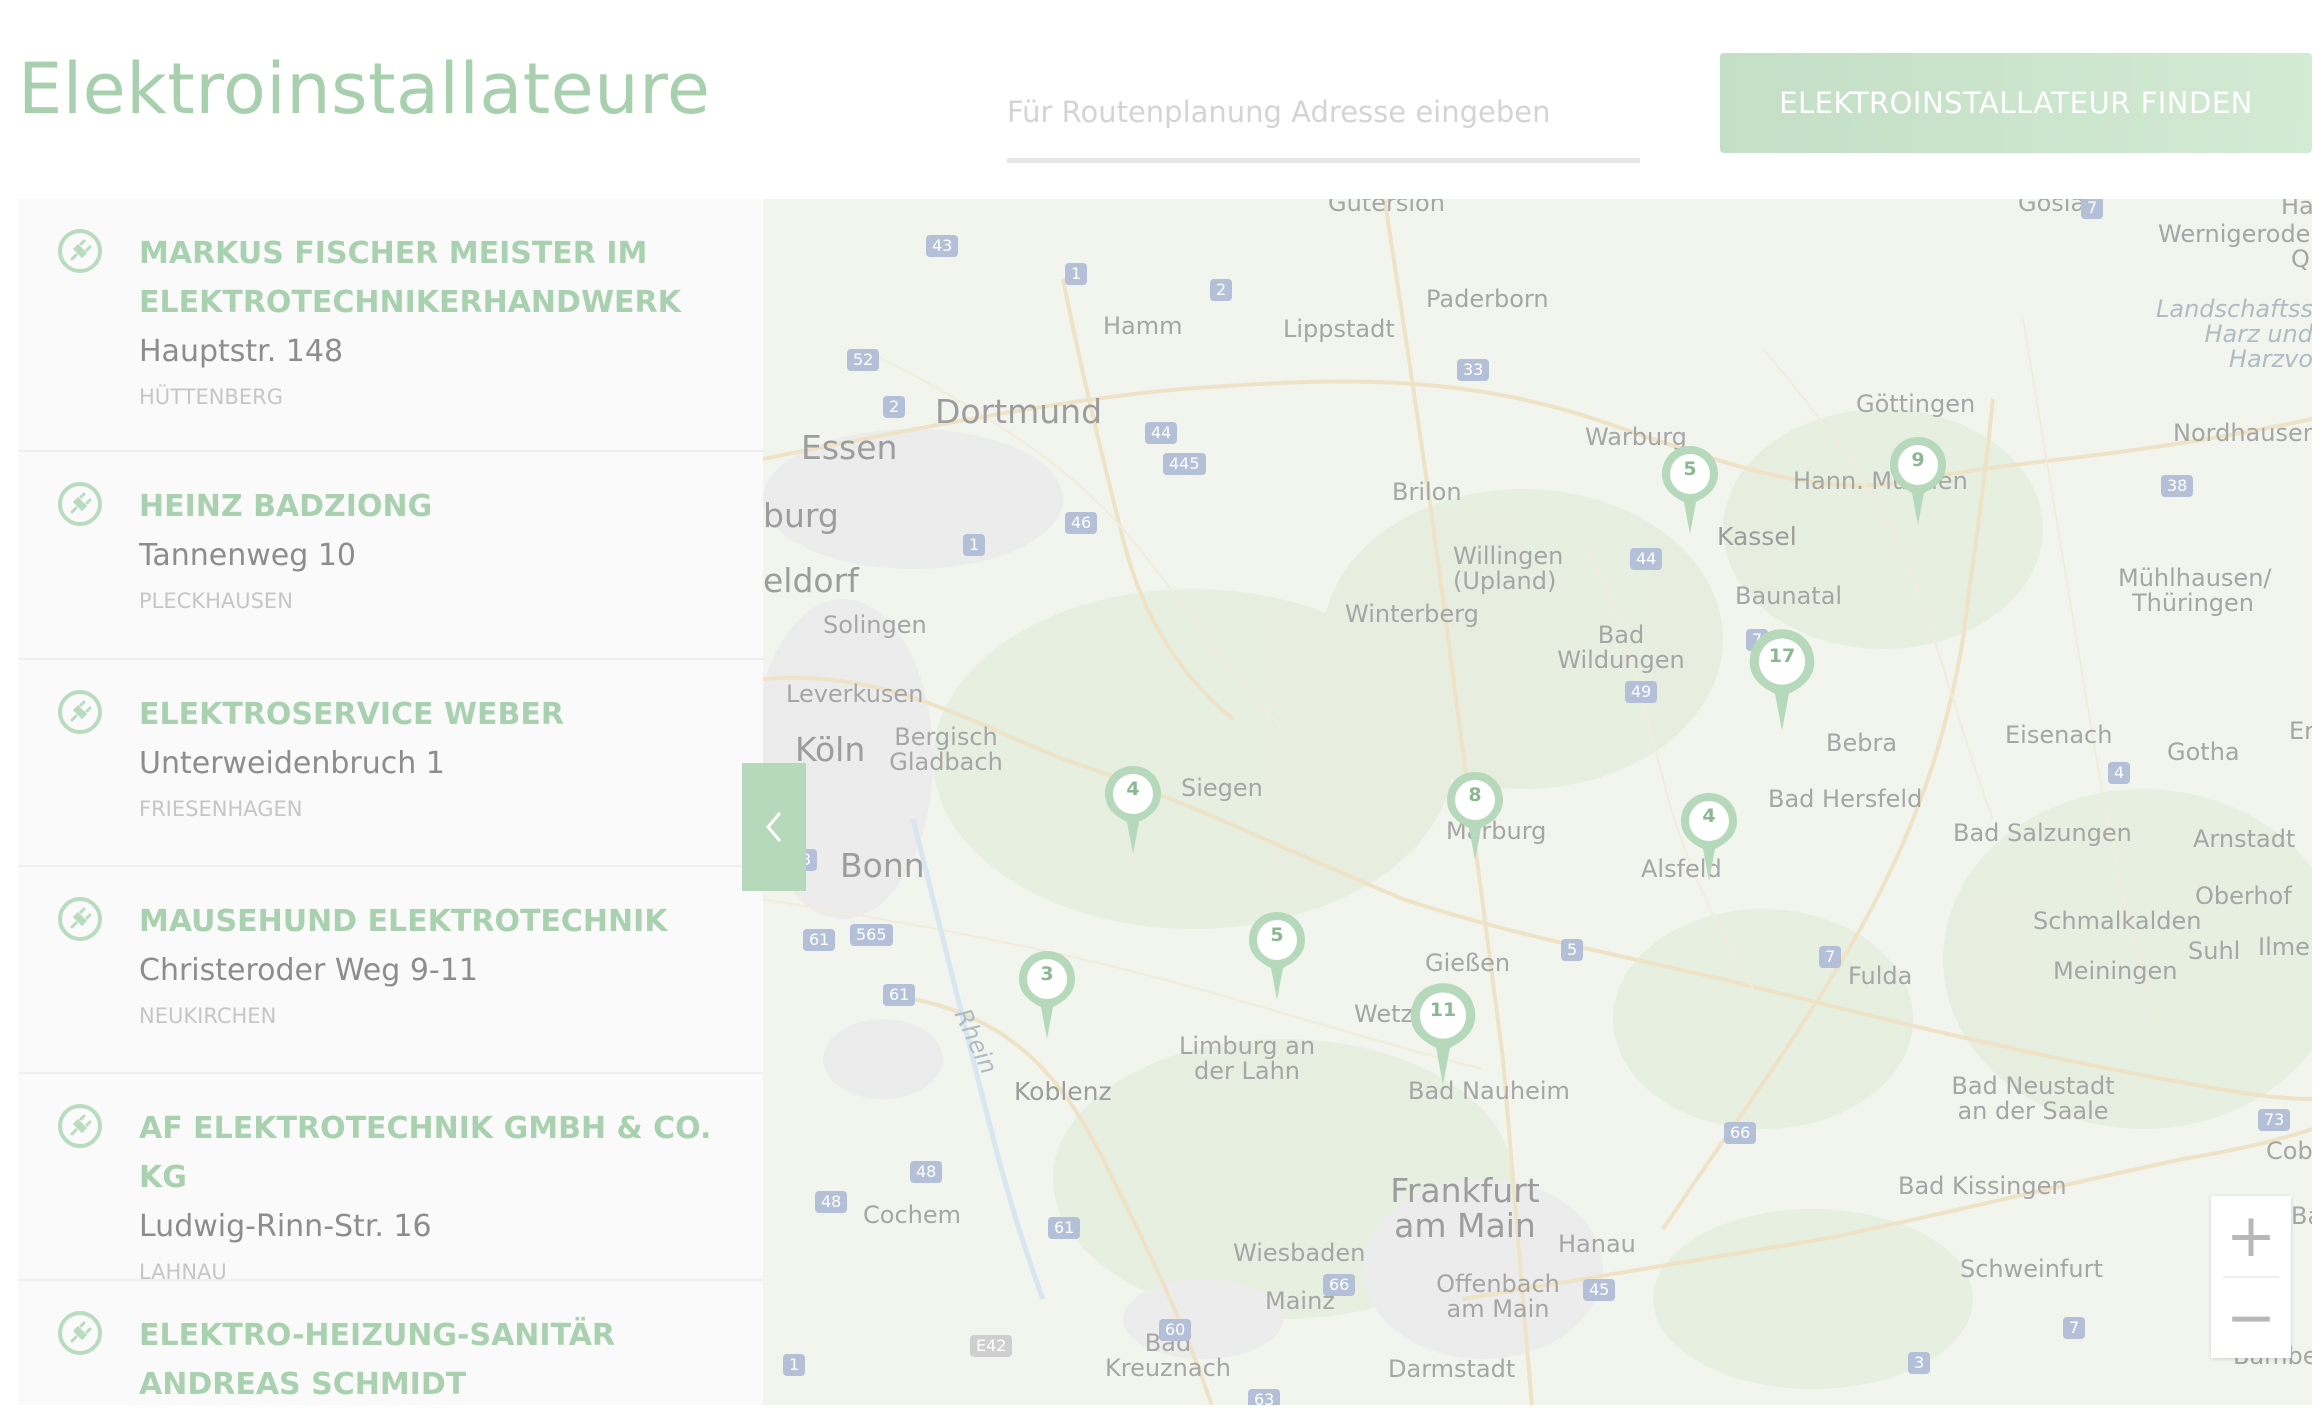  Describe the element at coordinates (2234, 234) in the screenshot. I see `map-label: Wernigerode` at that location.